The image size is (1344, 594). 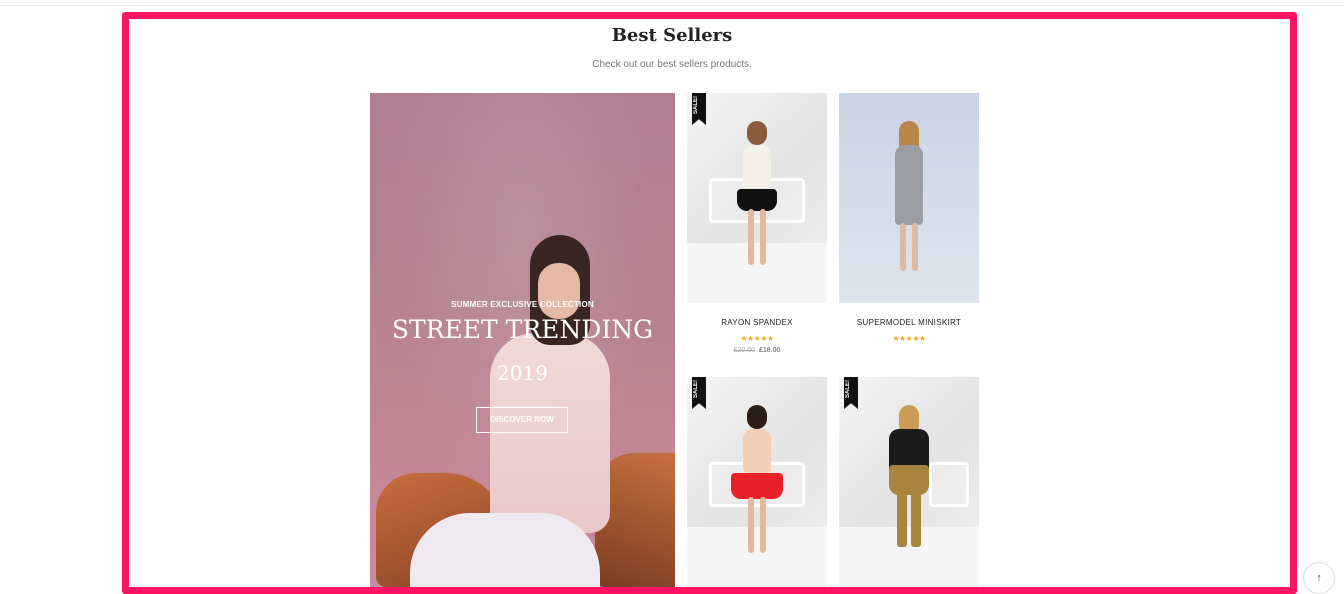 I want to click on scroll-to-top-button: ↑, so click(x=1319, y=578).